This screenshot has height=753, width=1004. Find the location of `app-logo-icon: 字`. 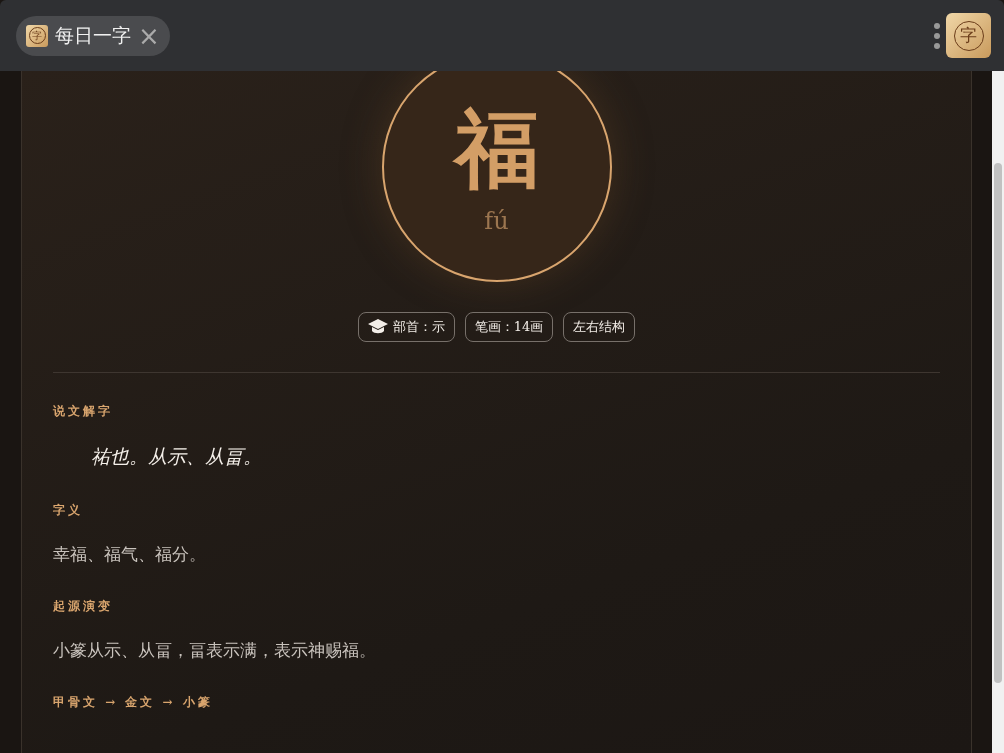

app-logo-icon: 字 is located at coordinates (37, 35).